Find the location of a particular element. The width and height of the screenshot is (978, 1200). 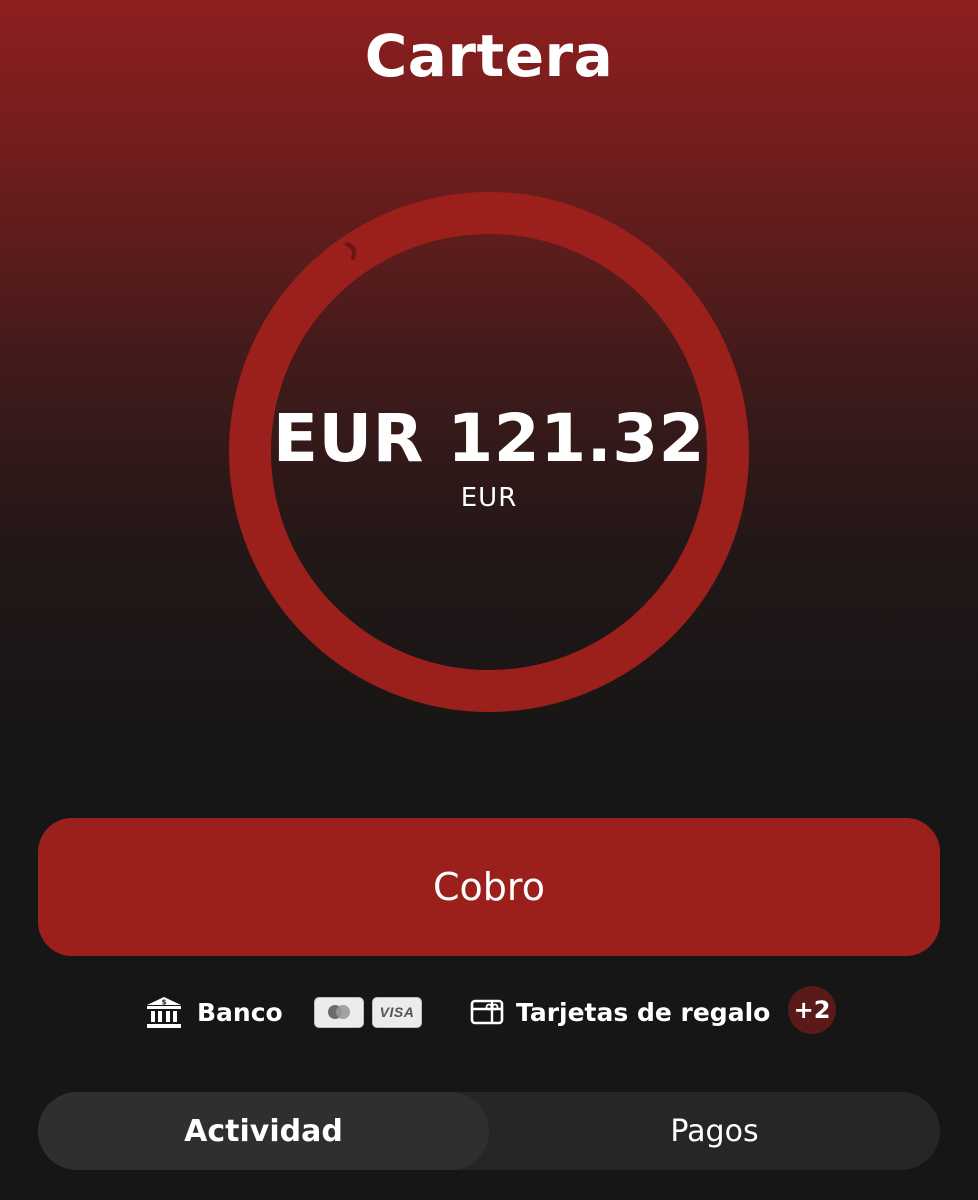

bank-icon: $ is located at coordinates (164, 1012).